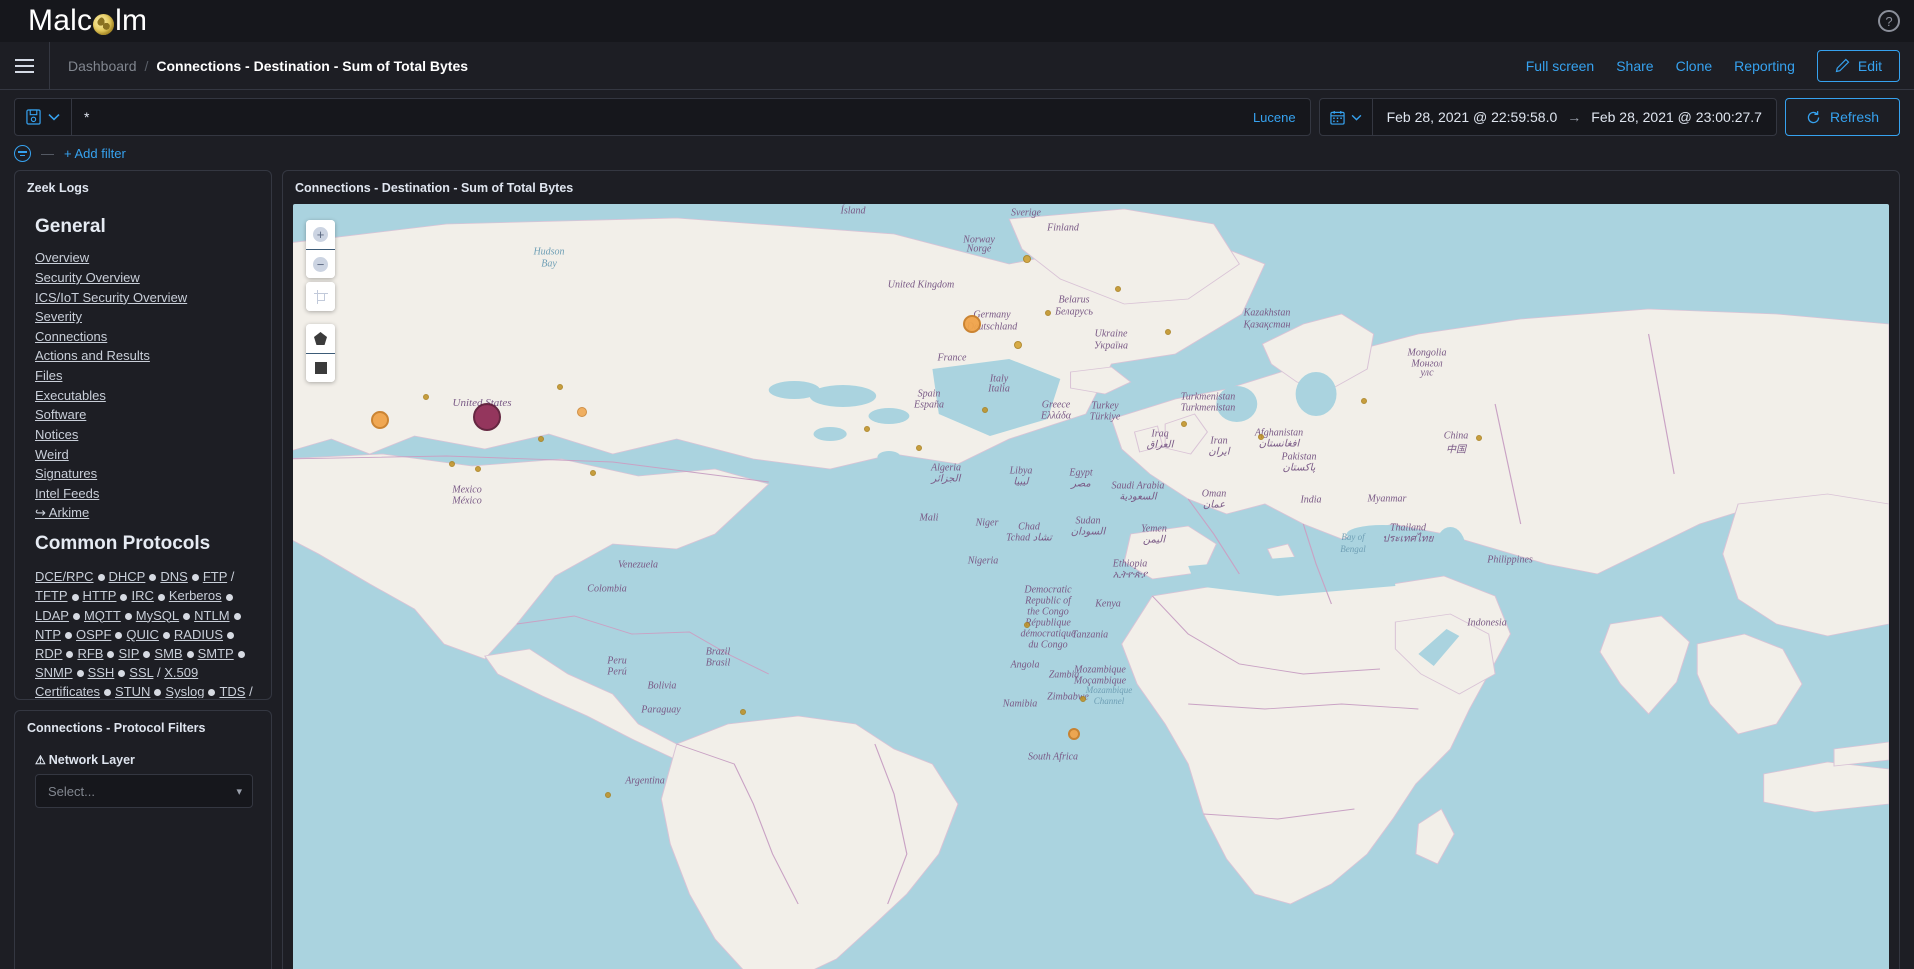 The height and width of the screenshot is (969, 1914). What do you see at coordinates (54, 672) in the screenshot?
I see `protocol-link-42: SNMP` at bounding box center [54, 672].